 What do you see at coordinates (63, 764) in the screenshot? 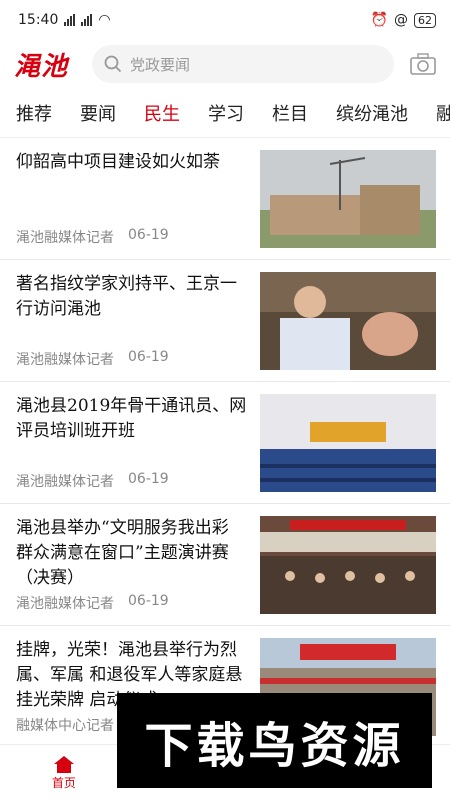
I see `home-icon` at bounding box center [63, 764].